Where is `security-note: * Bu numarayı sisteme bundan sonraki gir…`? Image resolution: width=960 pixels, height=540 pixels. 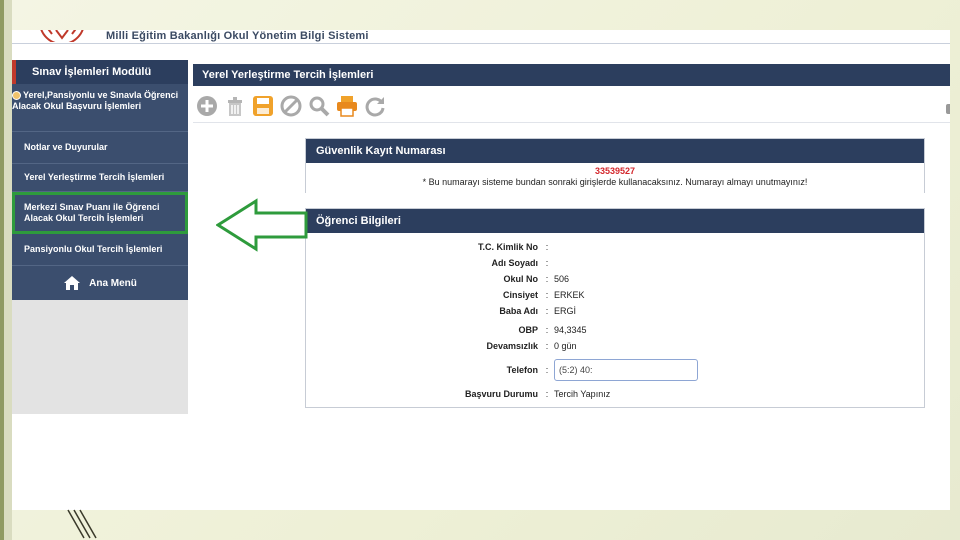
security-note: * Bu numarayı sisteme bundan sonraki gir… is located at coordinates (615, 182).